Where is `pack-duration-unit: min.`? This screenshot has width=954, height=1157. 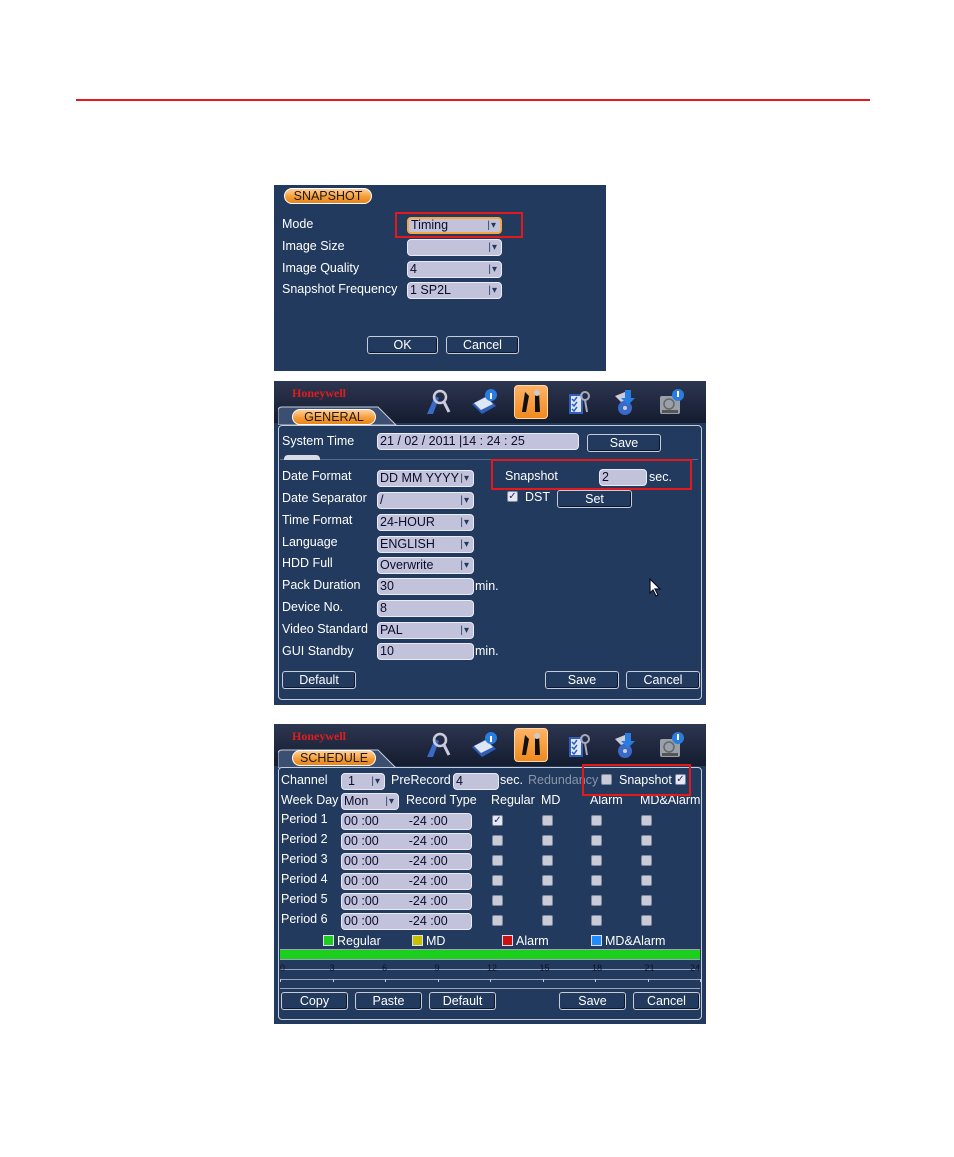
pack-duration-unit: min. is located at coordinates (487, 586).